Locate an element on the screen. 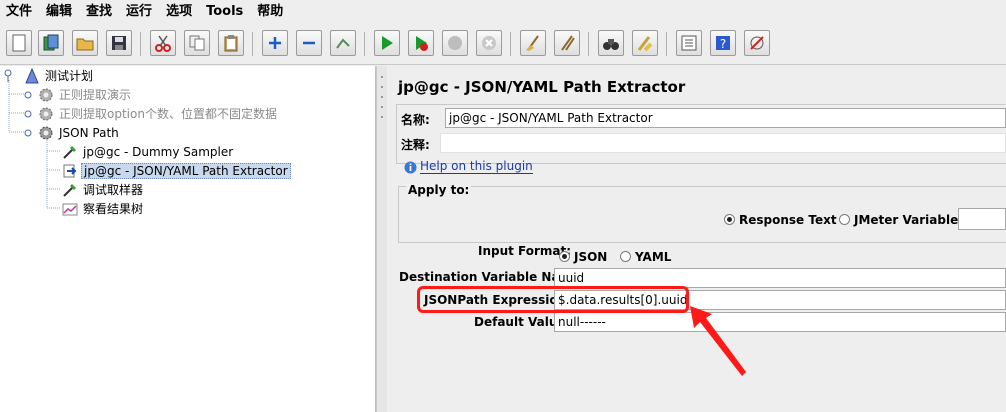 Image resolution: width=1006 pixels, height=412 pixels. tree-node-thread-group-2: 正则提取option个数、位置都不固定数据 is located at coordinates (150, 113).